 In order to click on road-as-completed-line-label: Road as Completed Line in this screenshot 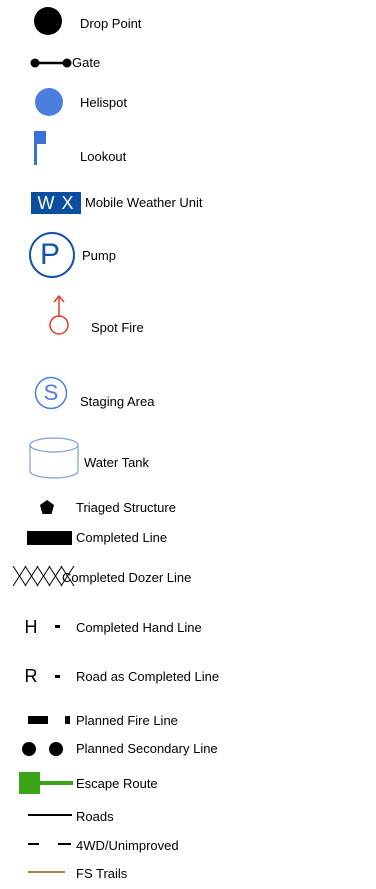, I will do `click(148, 676)`.